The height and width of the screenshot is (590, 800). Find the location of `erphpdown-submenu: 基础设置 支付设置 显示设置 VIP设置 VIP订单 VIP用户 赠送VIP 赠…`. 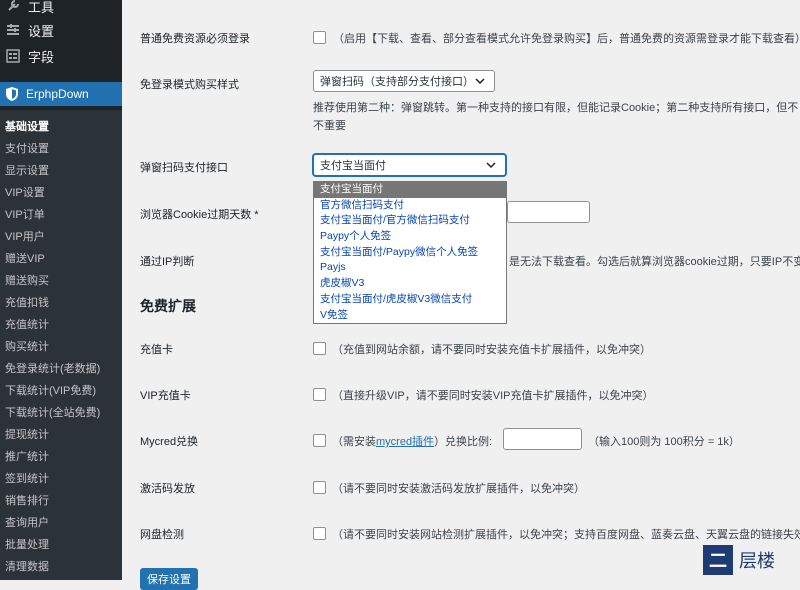

erphpdown-submenu: 基础设置 支付设置 显示设置 VIP设置 VIP订单 VIP用户 赠送VIP 赠… is located at coordinates (61, 345).